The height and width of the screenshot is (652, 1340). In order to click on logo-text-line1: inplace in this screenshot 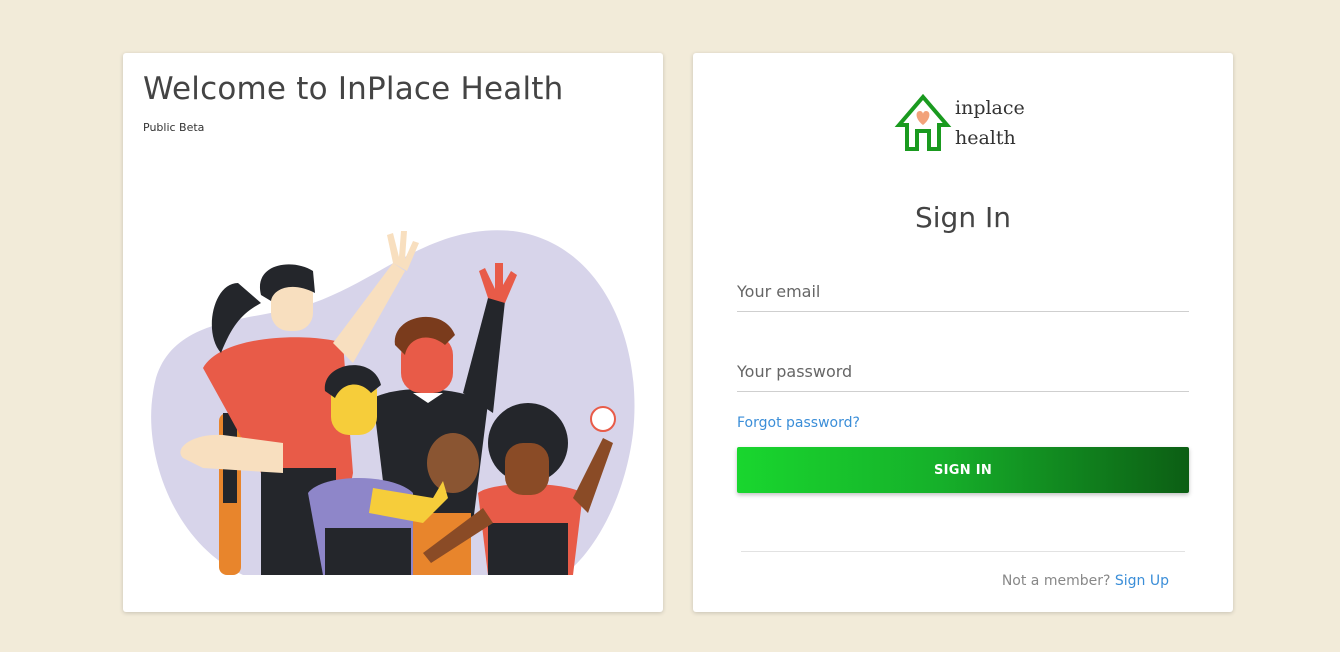, I will do `click(990, 108)`.